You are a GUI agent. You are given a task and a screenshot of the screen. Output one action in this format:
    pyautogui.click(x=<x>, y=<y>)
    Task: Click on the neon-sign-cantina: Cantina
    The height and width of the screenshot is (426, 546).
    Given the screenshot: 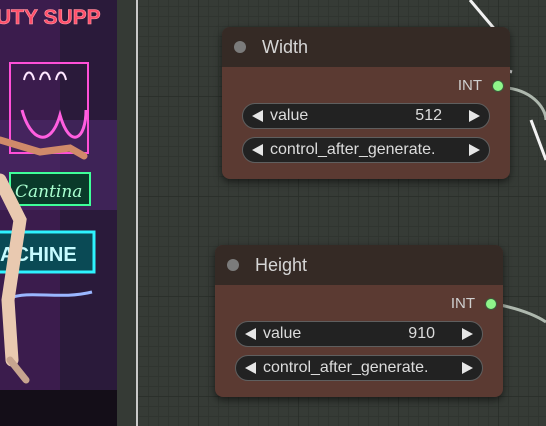 What is the action you would take?
    pyautogui.click(x=48, y=192)
    